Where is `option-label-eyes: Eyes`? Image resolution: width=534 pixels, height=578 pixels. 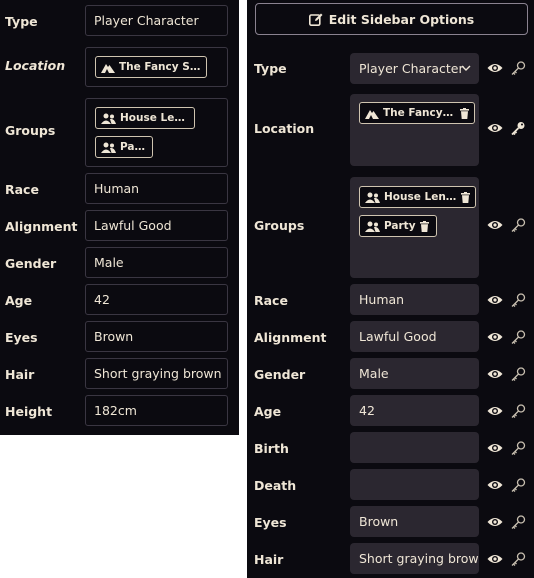
option-label-eyes: Eyes is located at coordinates (270, 522).